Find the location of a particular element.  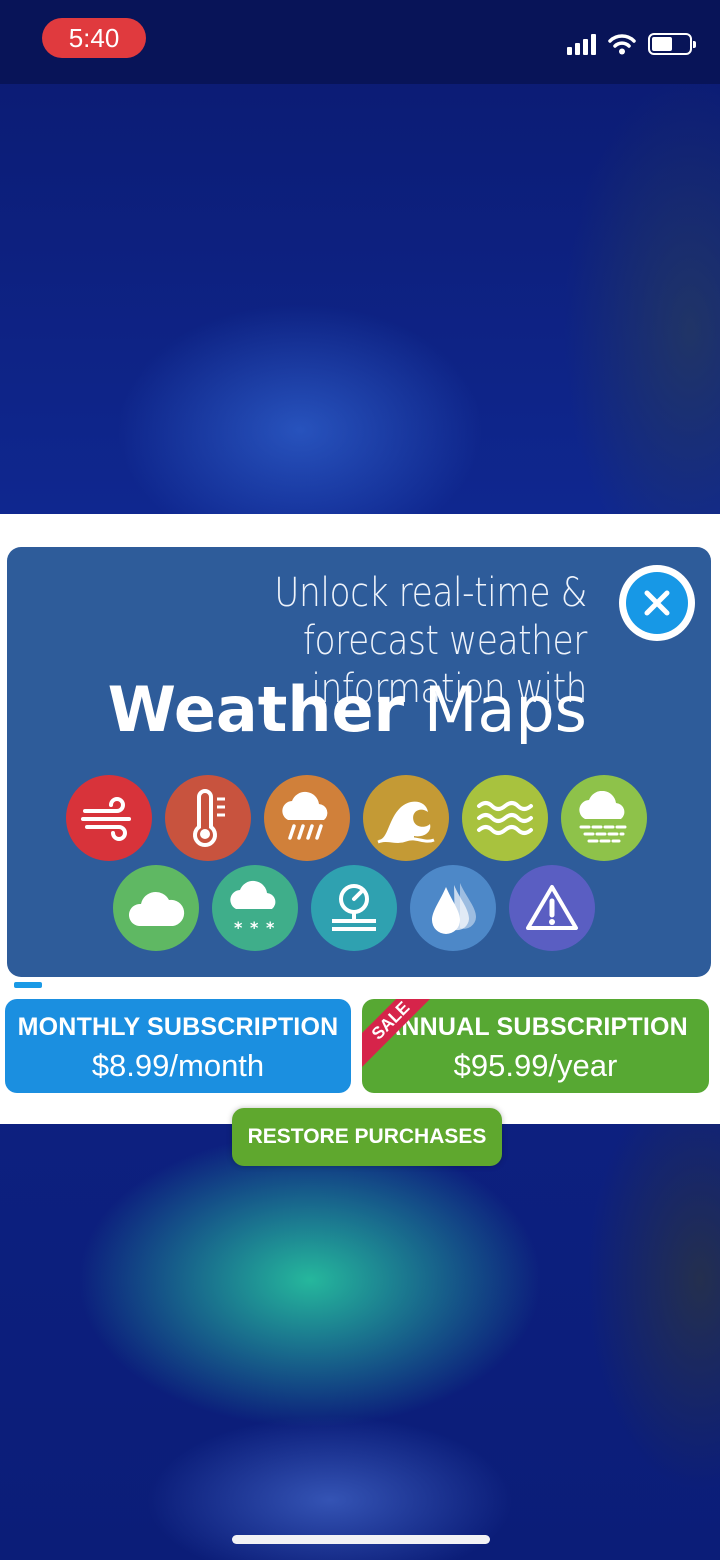

monthly-label: MONTHLY SUBSCRIPTION is located at coordinates (178, 1027).